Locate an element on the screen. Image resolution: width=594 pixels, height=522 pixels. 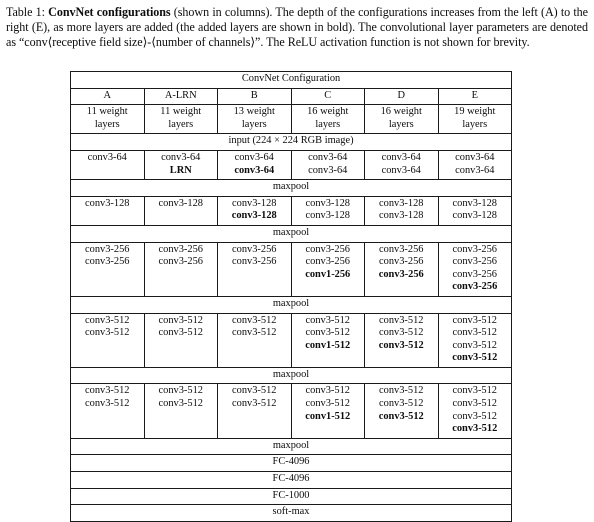
cell-block-512-a-e: conv3-512 conv3-512 conv3-512 conv3-512 is located at coordinates (475, 340).